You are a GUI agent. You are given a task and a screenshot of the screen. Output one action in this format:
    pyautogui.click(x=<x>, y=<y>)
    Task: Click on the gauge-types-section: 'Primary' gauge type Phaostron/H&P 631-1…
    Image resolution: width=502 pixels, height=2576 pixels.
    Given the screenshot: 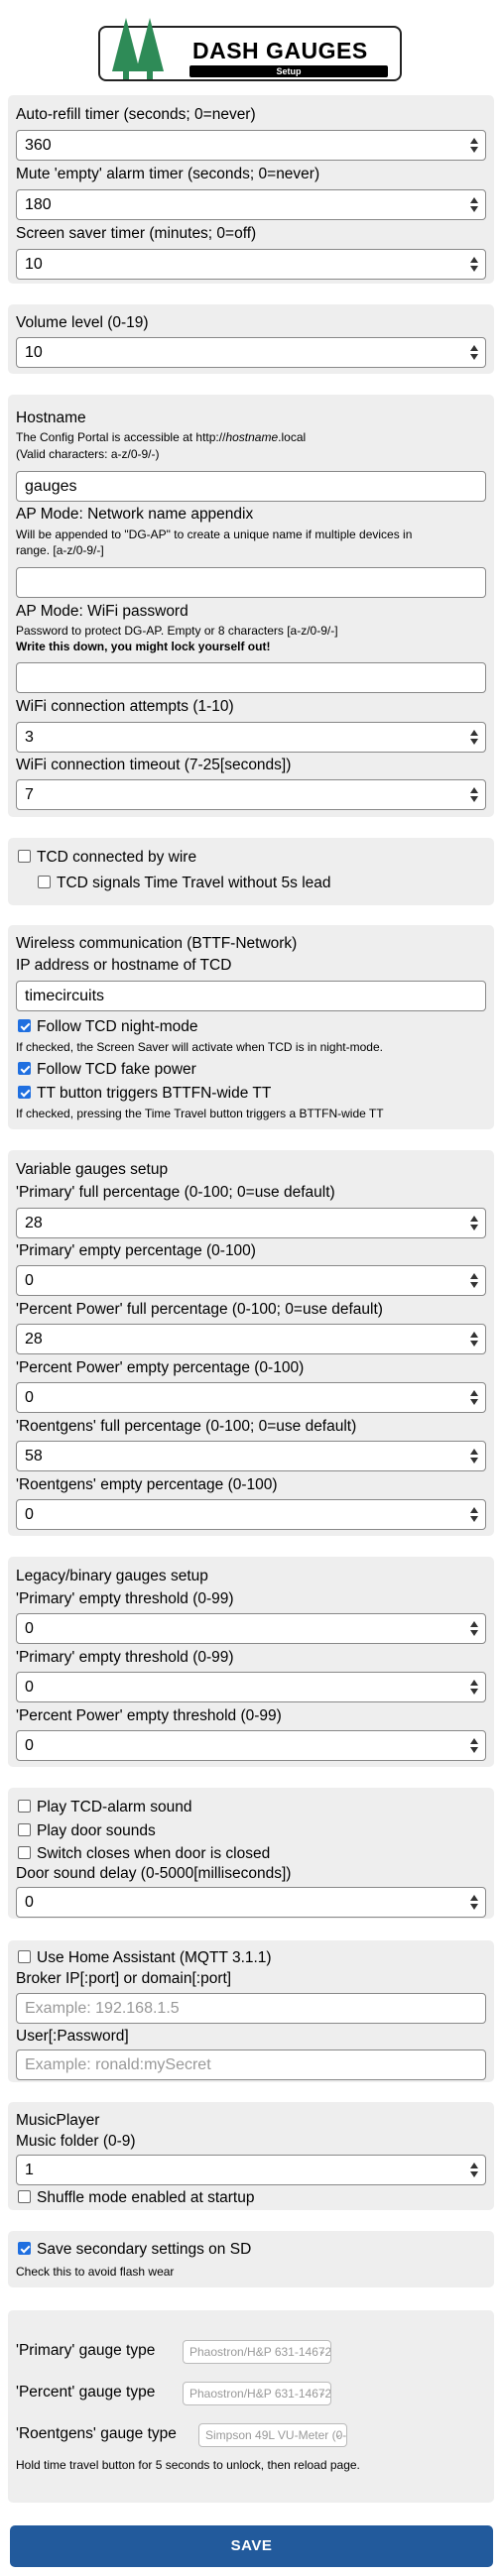 What is the action you would take?
    pyautogui.click(x=251, y=2406)
    